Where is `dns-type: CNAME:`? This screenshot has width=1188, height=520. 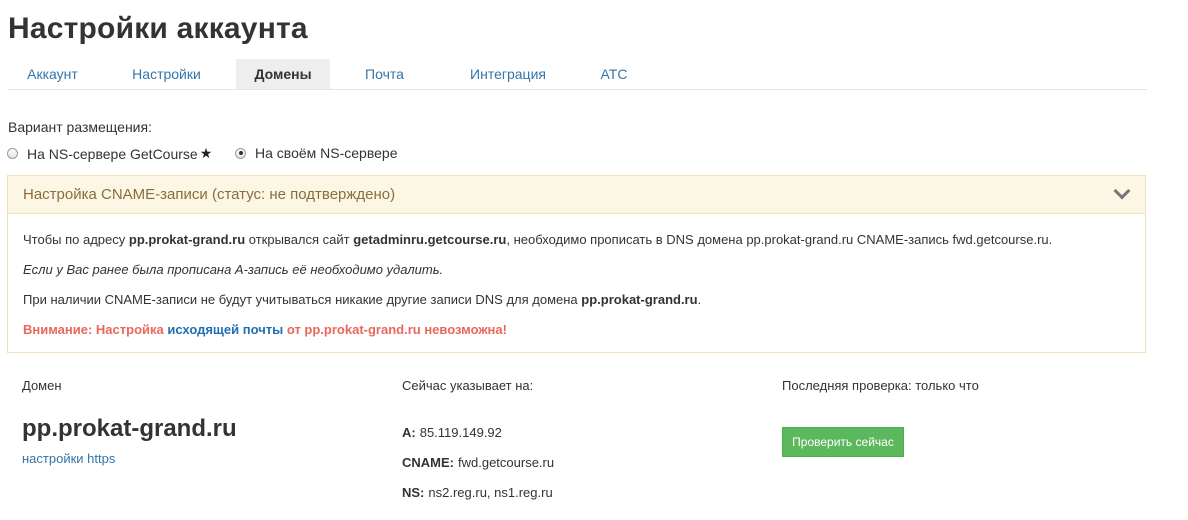 dns-type: CNAME: is located at coordinates (428, 462).